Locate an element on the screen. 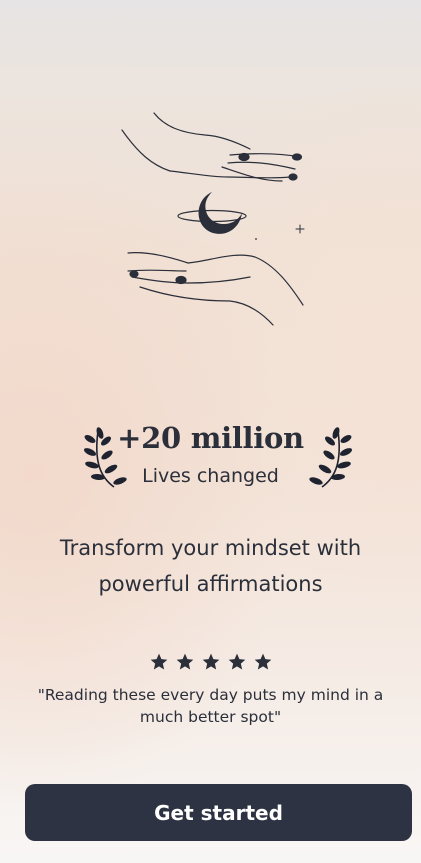 The image size is (421, 863). rating-stars is located at coordinates (210, 662).